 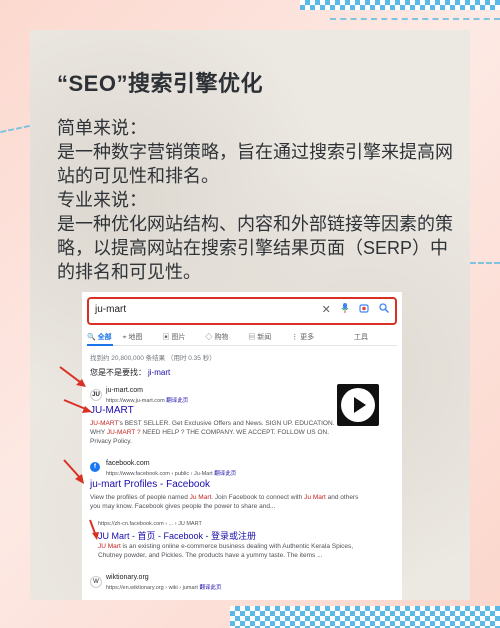 What do you see at coordinates (242, 345) in the screenshot?
I see `tabs-divider` at bounding box center [242, 345].